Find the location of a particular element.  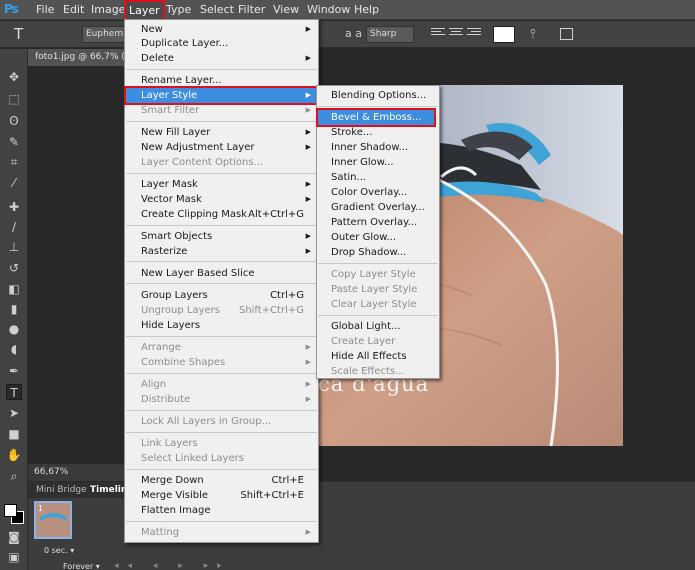

document-tab: foto1.jpg @ 66,7% (M is located at coordinates (78, 57).